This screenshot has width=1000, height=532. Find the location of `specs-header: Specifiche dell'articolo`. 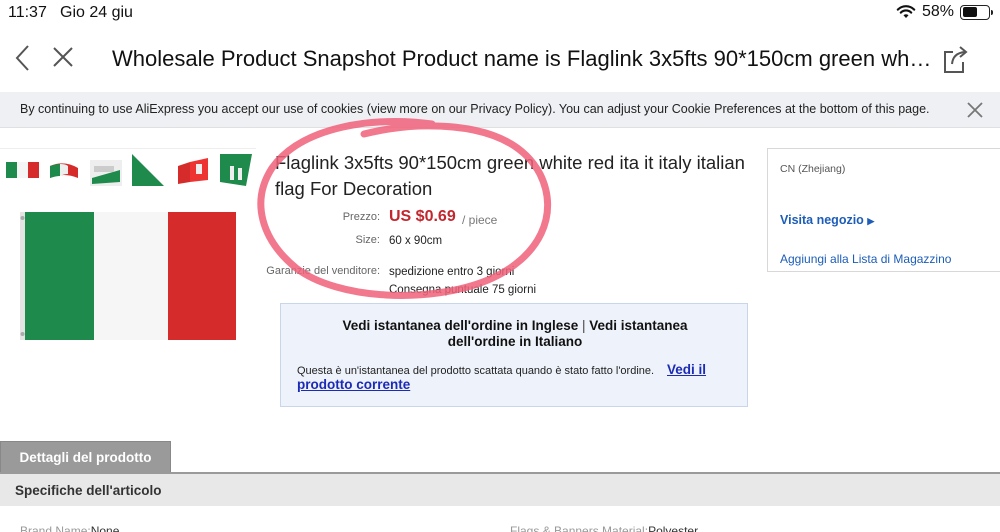

specs-header: Specifiche dell'articolo is located at coordinates (500, 490).